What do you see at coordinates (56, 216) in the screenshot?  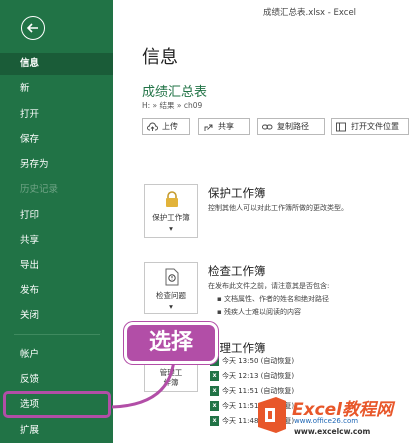 I see `nav-print: 打印` at bounding box center [56, 216].